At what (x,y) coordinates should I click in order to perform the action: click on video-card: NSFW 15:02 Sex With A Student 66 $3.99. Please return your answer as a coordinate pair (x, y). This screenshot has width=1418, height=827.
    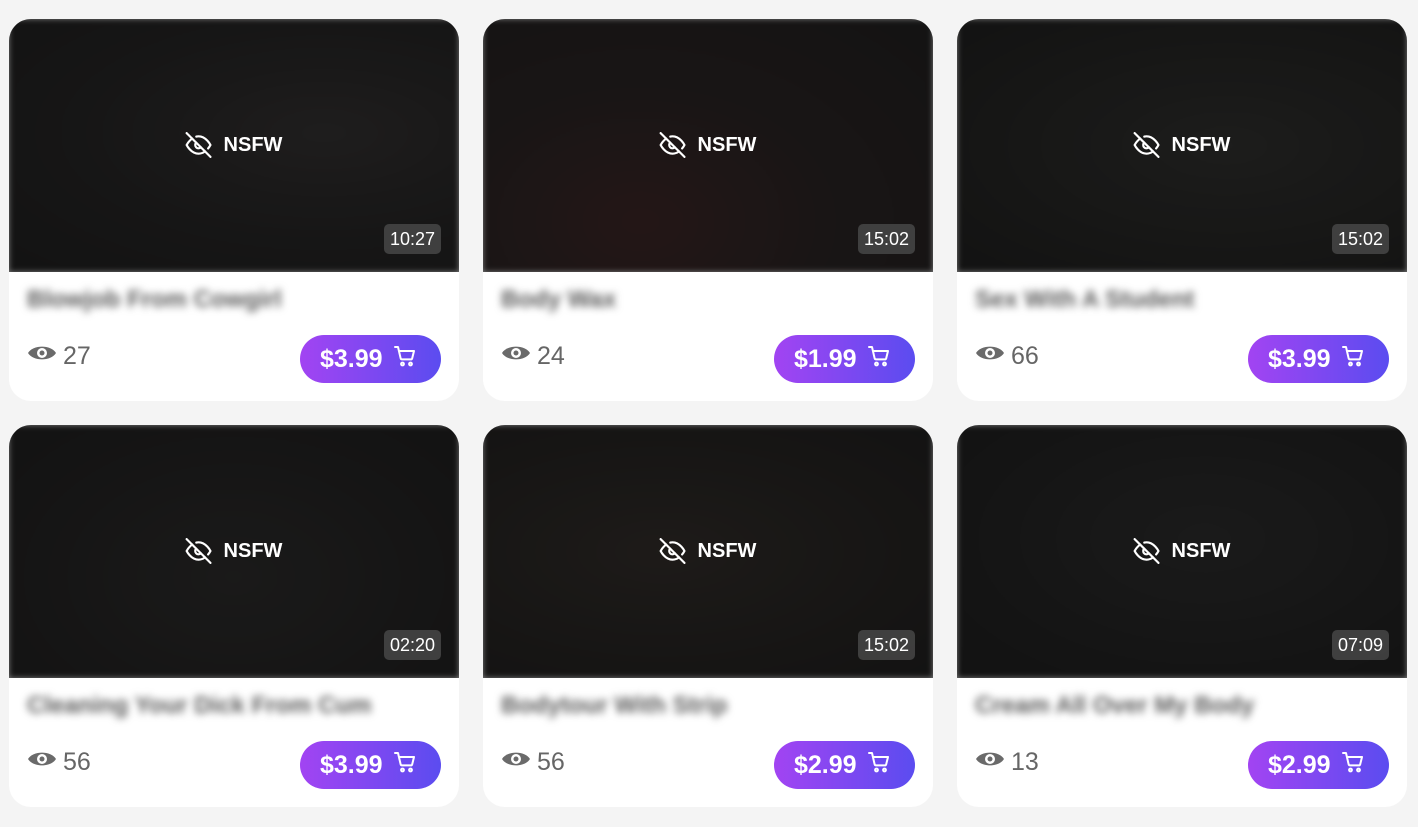
    Looking at the image, I should click on (1182, 210).